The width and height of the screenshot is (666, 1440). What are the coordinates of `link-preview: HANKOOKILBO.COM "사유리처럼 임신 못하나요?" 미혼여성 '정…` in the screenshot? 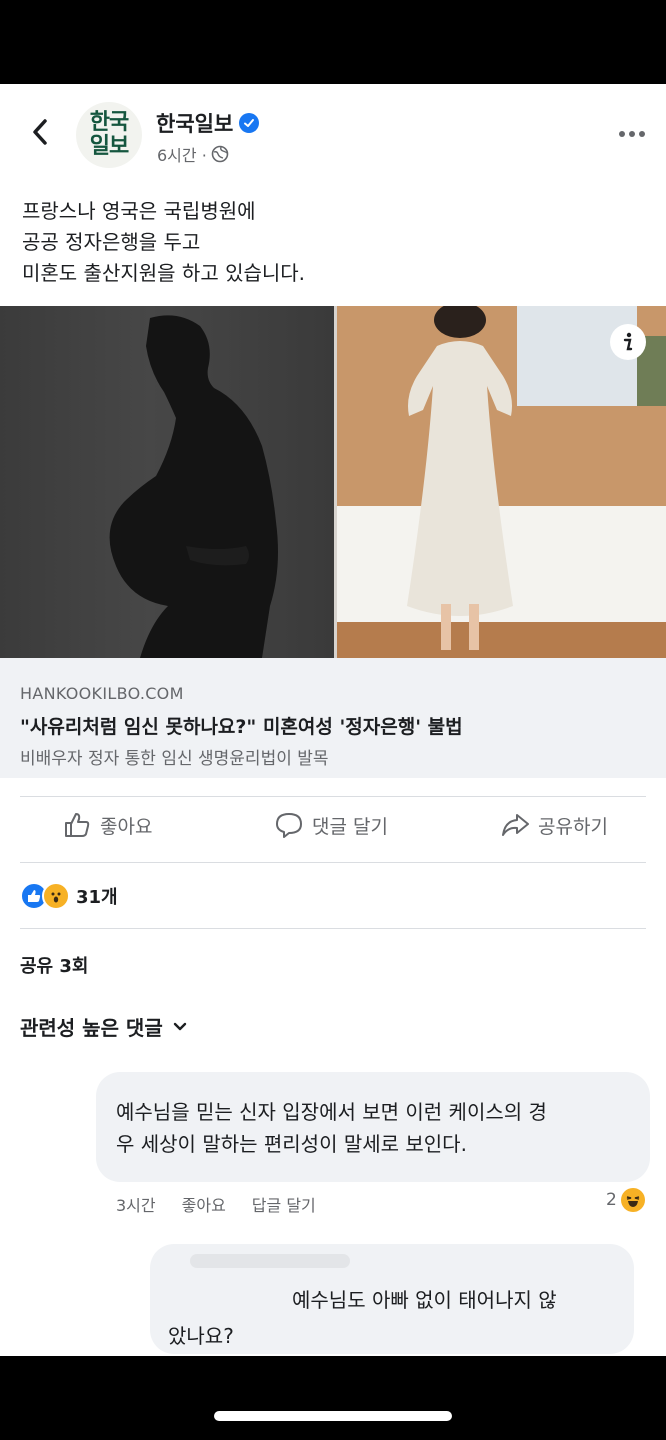 It's located at (333, 718).